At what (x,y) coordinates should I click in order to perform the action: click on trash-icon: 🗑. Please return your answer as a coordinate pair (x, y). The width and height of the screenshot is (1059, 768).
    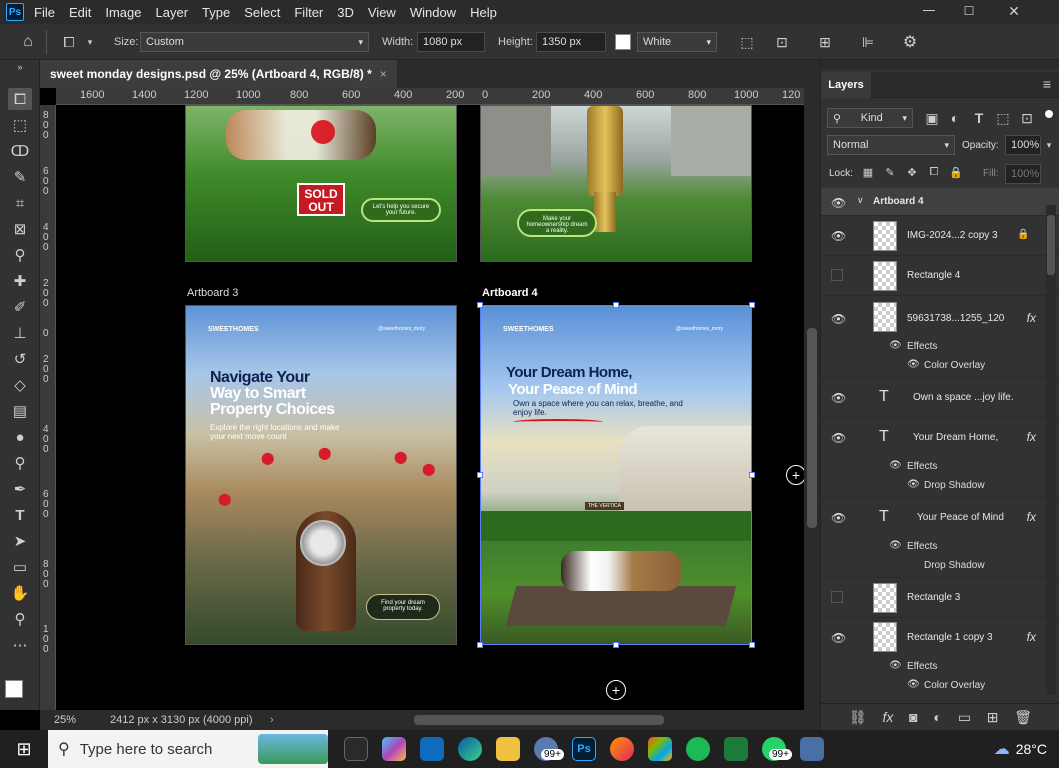
    Looking at the image, I should click on (1023, 717).